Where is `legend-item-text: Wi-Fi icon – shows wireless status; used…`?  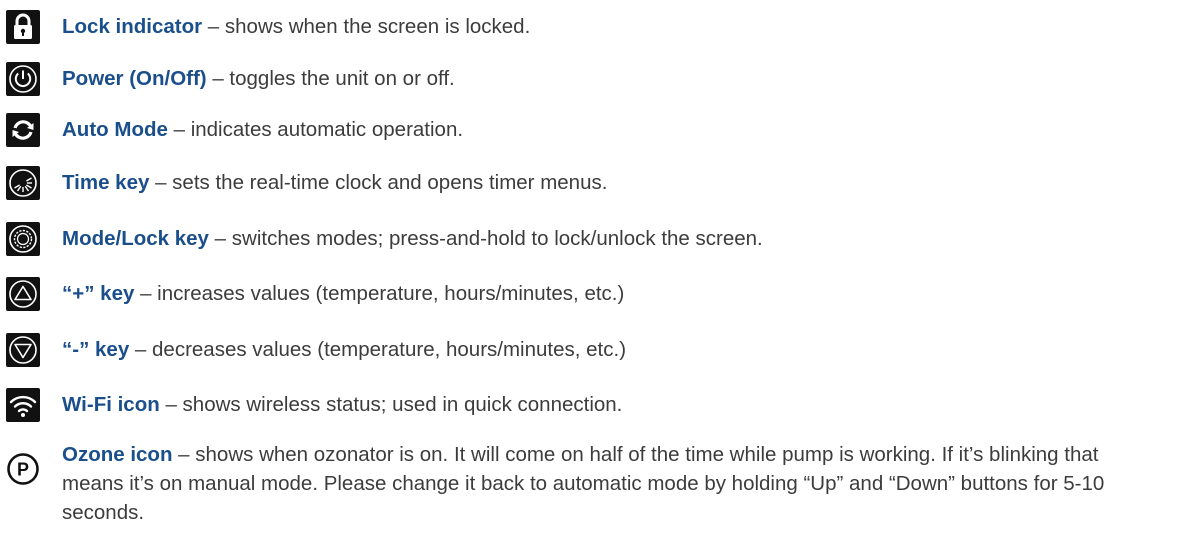
legend-item-text: Wi-Fi icon – shows wireless status; used… is located at coordinates (342, 404).